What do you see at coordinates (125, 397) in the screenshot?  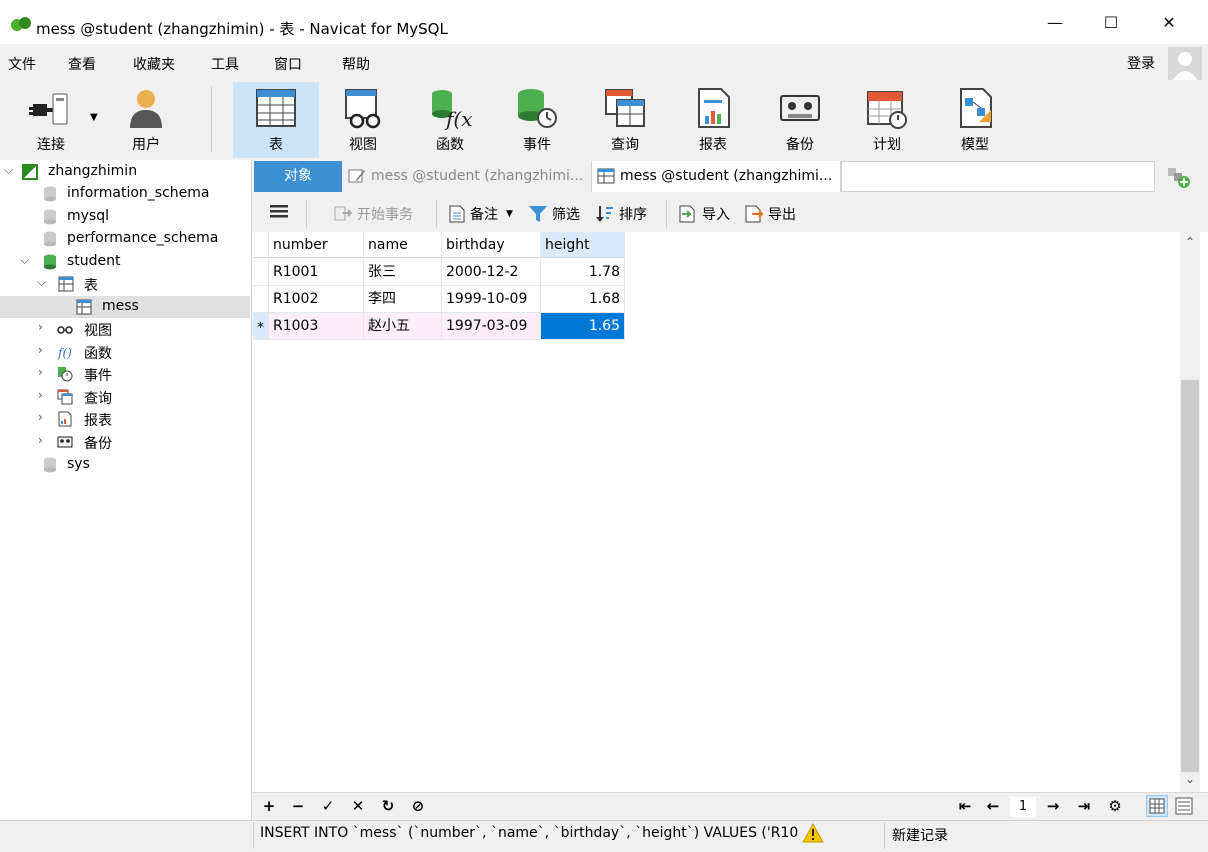 I see `tree-queries-folder: › 查询` at bounding box center [125, 397].